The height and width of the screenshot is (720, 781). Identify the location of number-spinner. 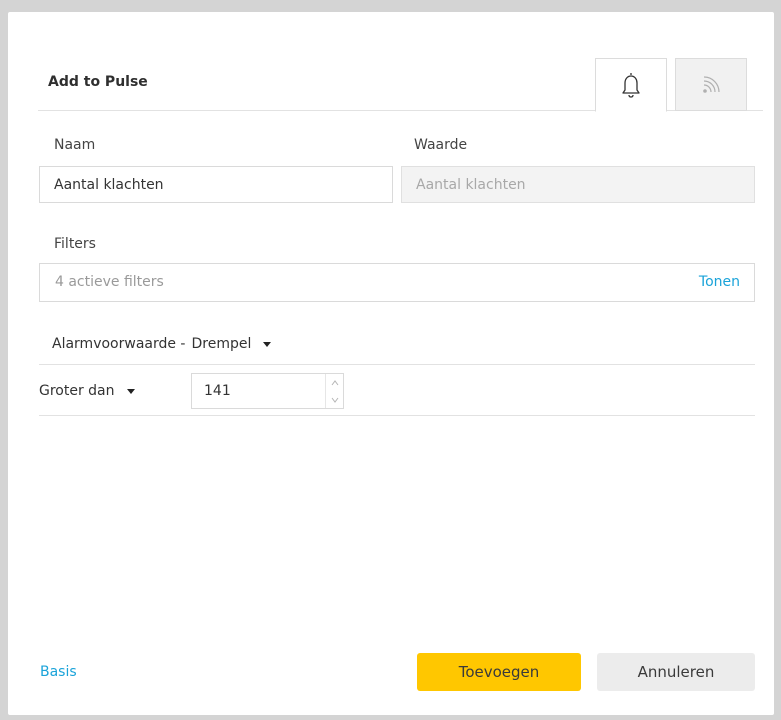
(334, 391).